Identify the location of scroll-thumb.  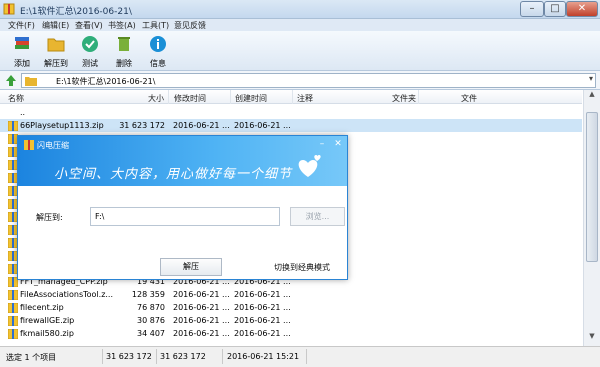
(592, 187).